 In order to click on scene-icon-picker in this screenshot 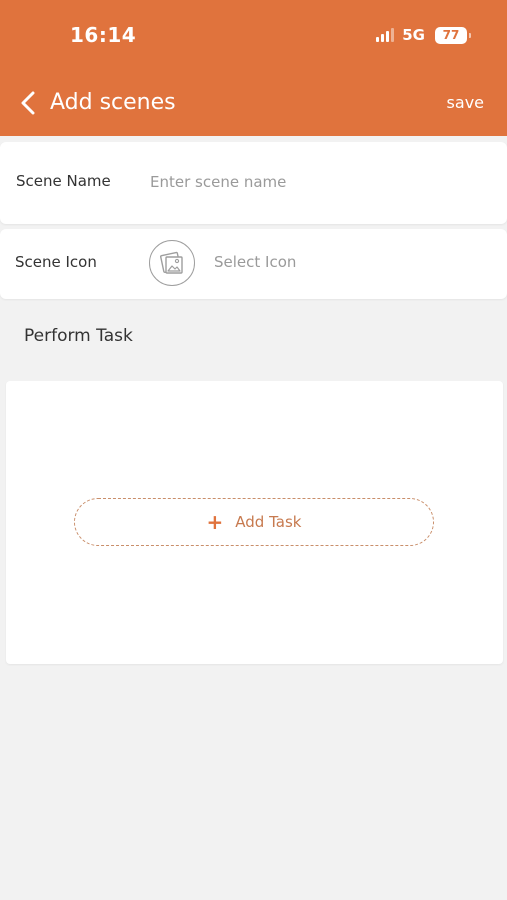, I will do `click(172, 263)`.